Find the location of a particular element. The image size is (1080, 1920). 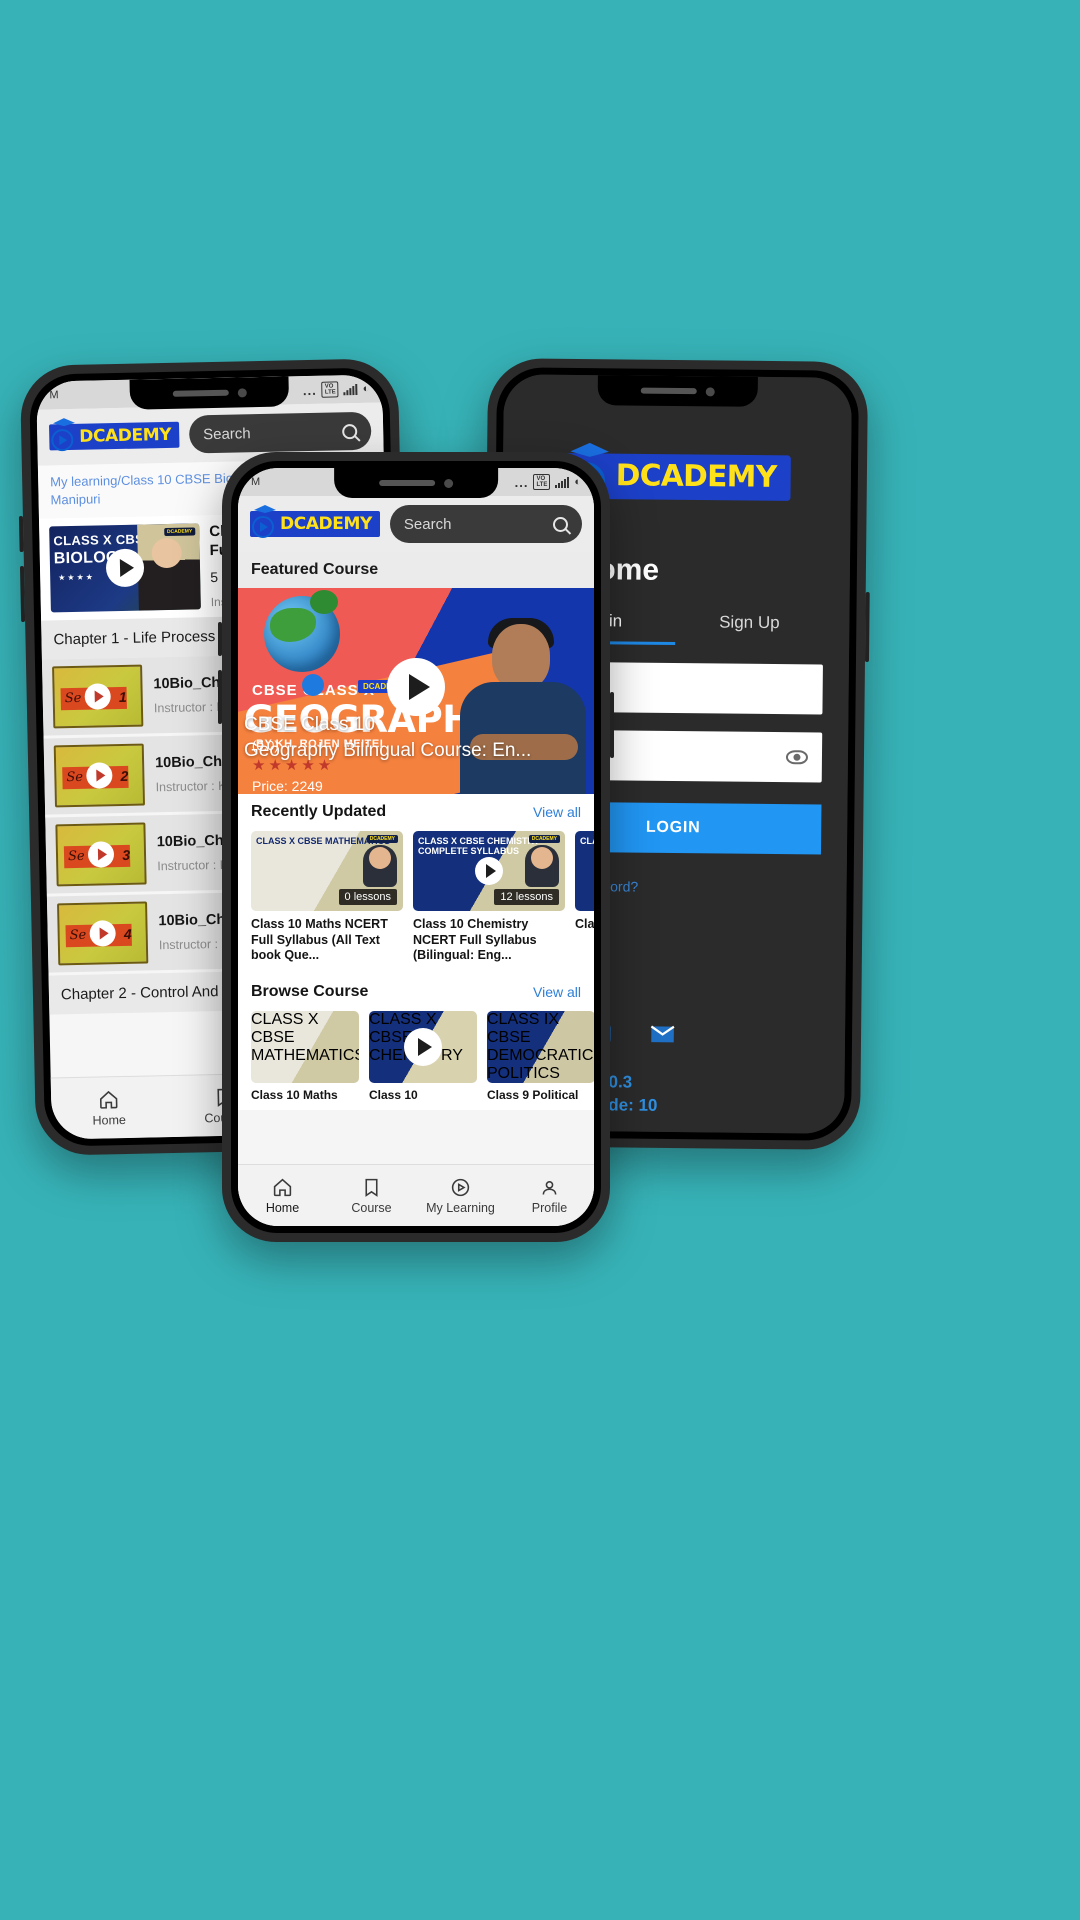

lesson-thumbnail: Se 2 is located at coordinates (99, 775).